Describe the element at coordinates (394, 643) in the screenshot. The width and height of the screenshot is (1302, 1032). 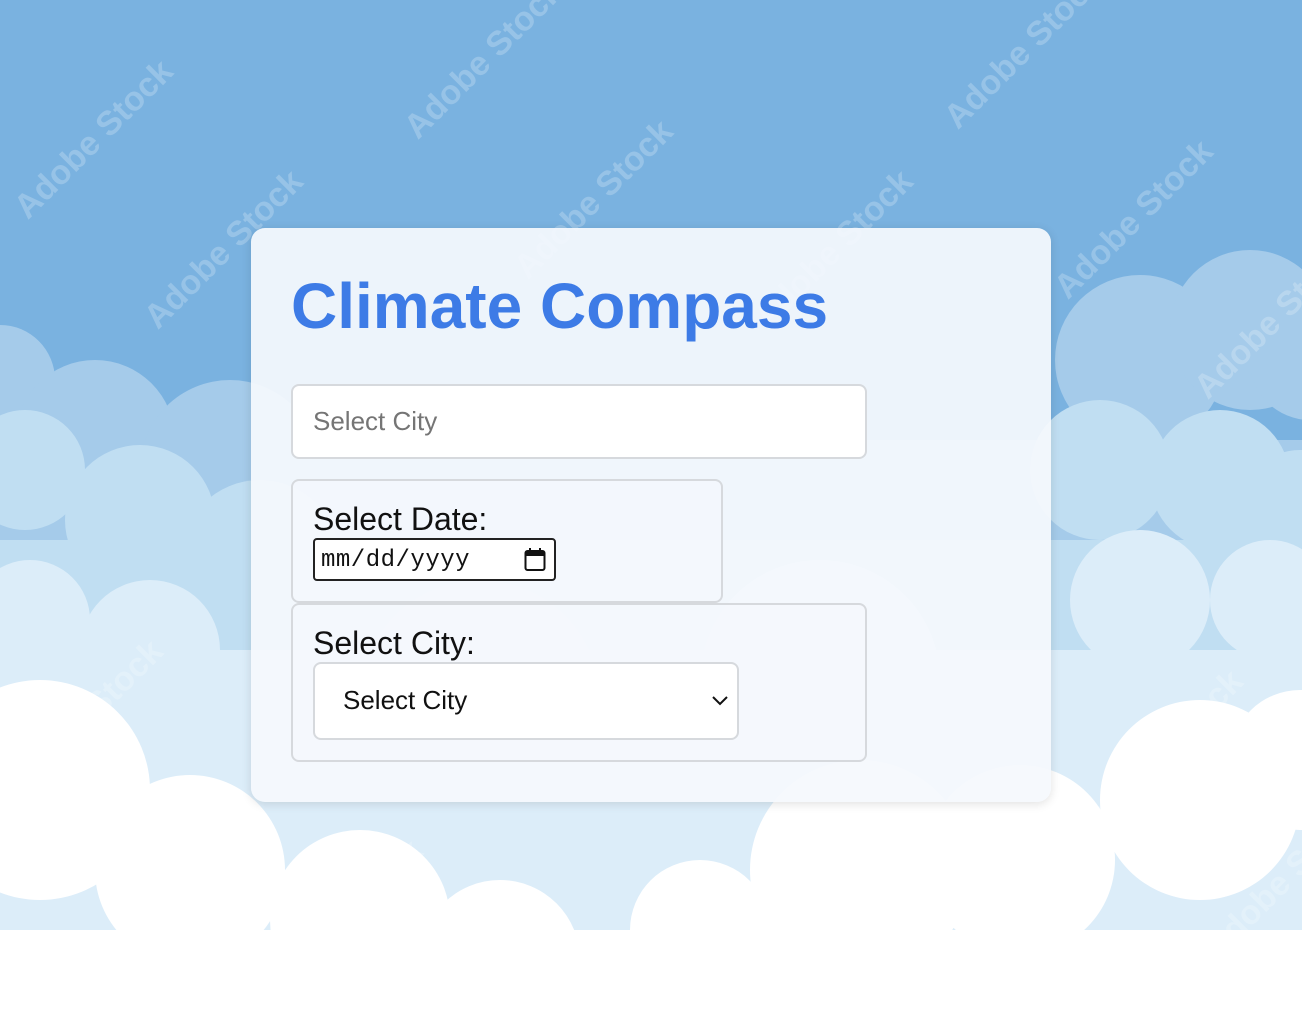
I see `city-label: Select City:` at that location.